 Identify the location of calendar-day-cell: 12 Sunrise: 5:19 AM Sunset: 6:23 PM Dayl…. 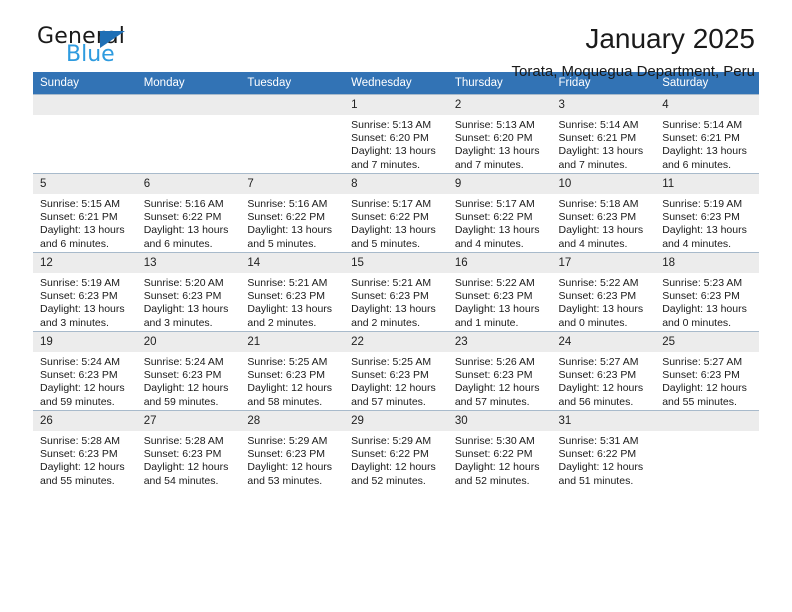
(85, 292).